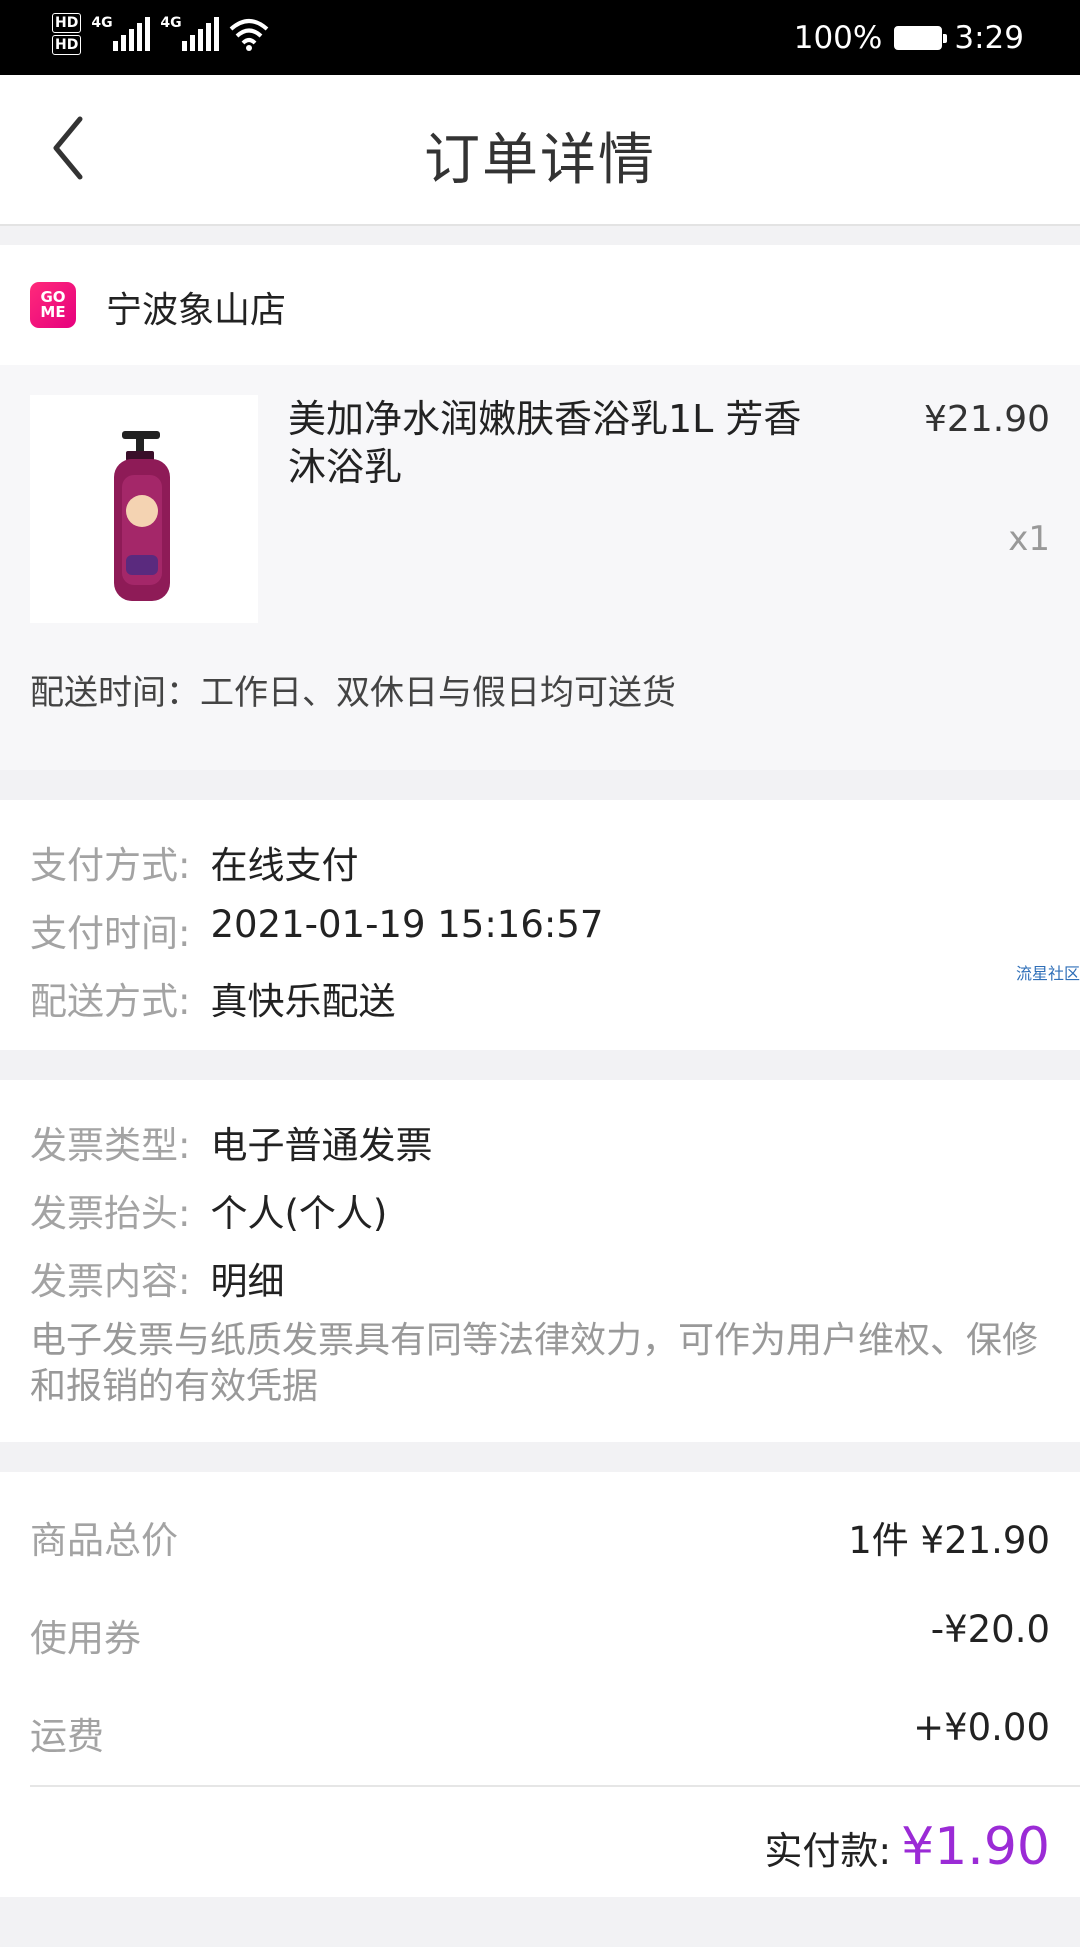 This screenshot has width=1080, height=1947. Describe the element at coordinates (321, 1145) in the screenshot. I see `invoice-type-value: 电子普通发票` at that location.